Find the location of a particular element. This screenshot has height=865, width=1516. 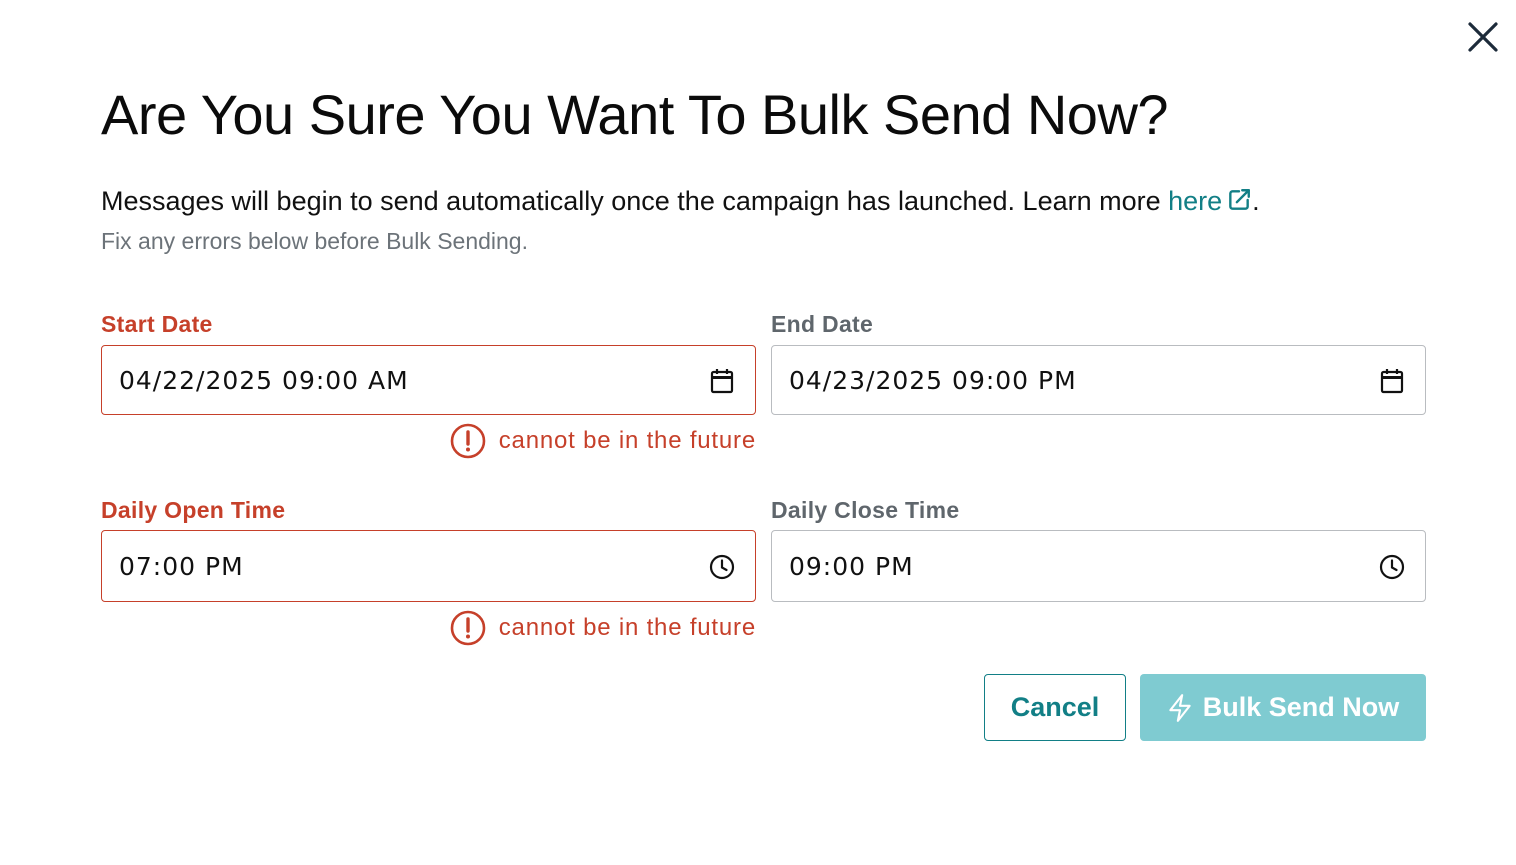

close-icon is located at coordinates (1483, 37).